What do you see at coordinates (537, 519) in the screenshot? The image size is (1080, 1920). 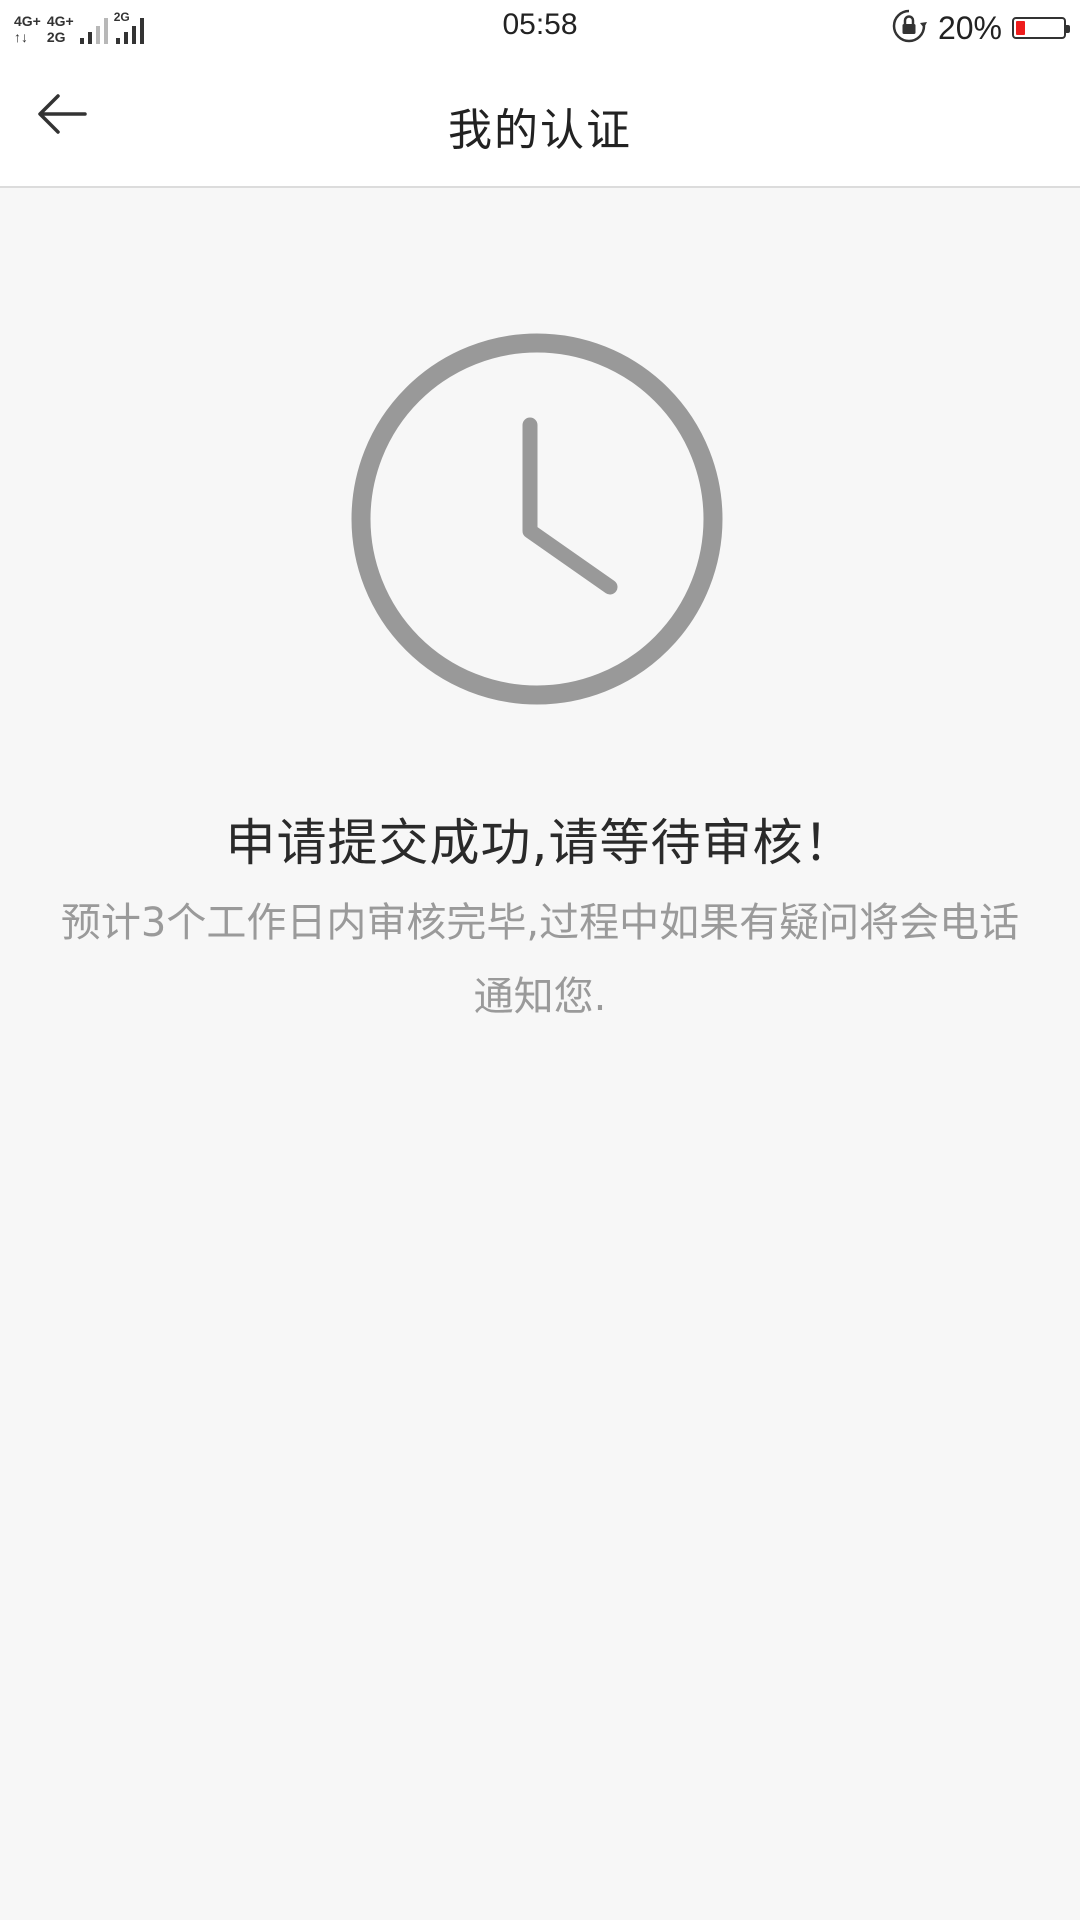 I see `clock-icon` at bounding box center [537, 519].